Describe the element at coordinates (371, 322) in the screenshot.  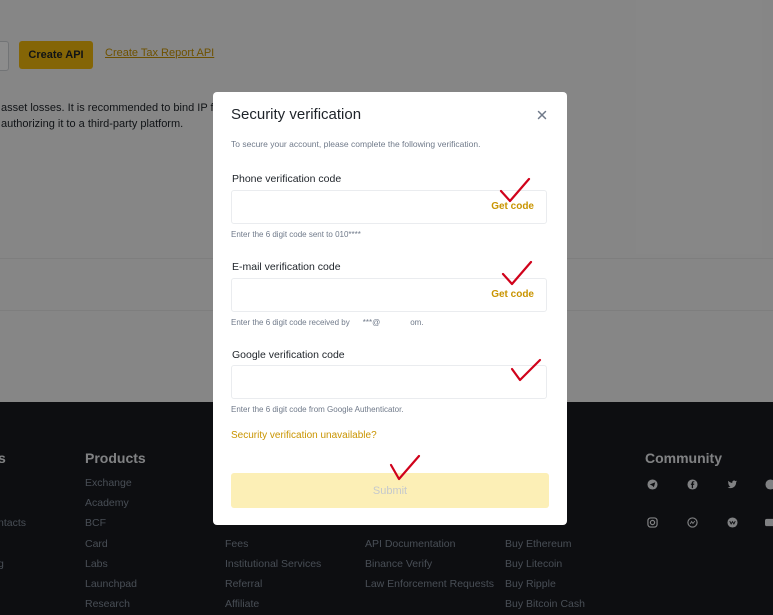
I see `email-hint-masked: ***@` at that location.